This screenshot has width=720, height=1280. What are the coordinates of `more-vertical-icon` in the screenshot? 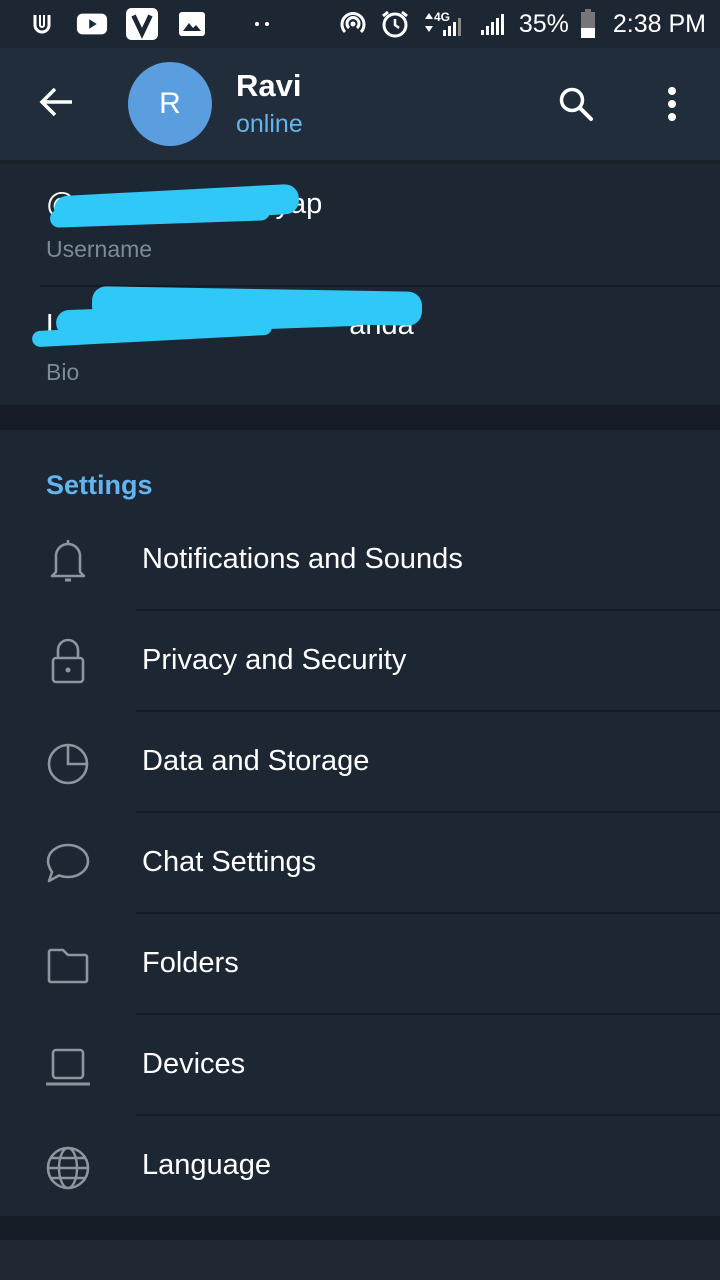 It's located at (672, 104).